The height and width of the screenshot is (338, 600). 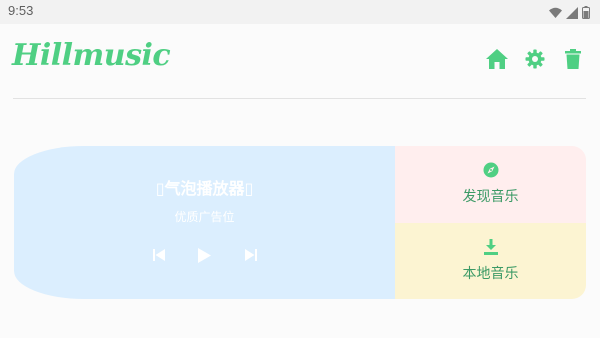 I want to click on status-time: 9:53, so click(x=21, y=10).